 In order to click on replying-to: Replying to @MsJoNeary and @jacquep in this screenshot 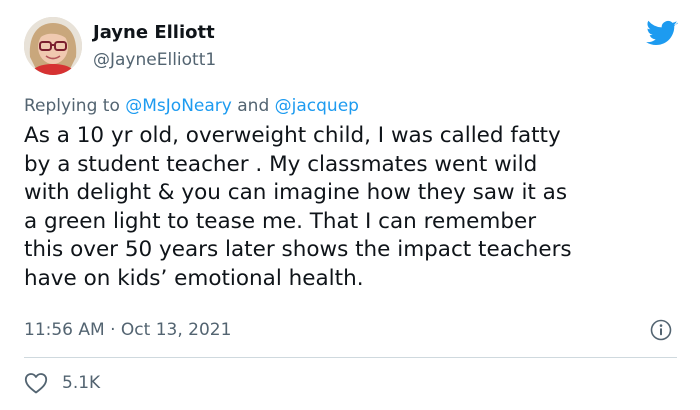, I will do `click(191, 106)`.